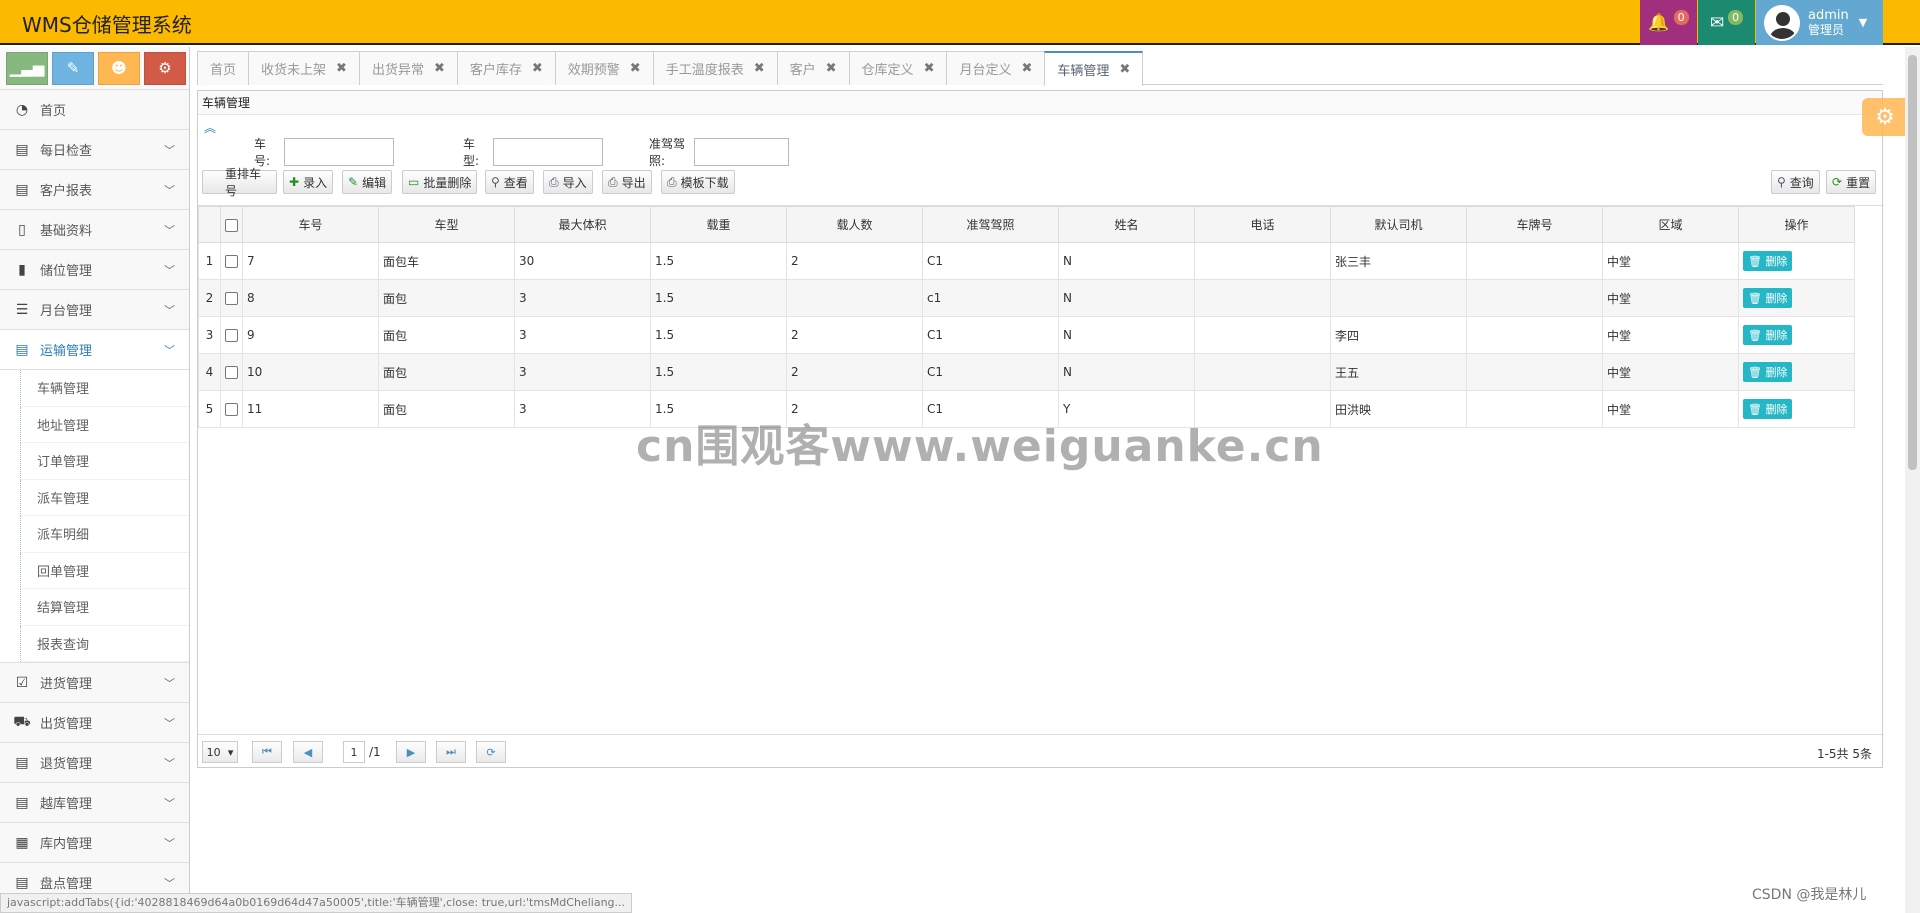 The image size is (1920, 913). I want to click on sidebar-item-home: ◔ 首页, so click(94, 110).